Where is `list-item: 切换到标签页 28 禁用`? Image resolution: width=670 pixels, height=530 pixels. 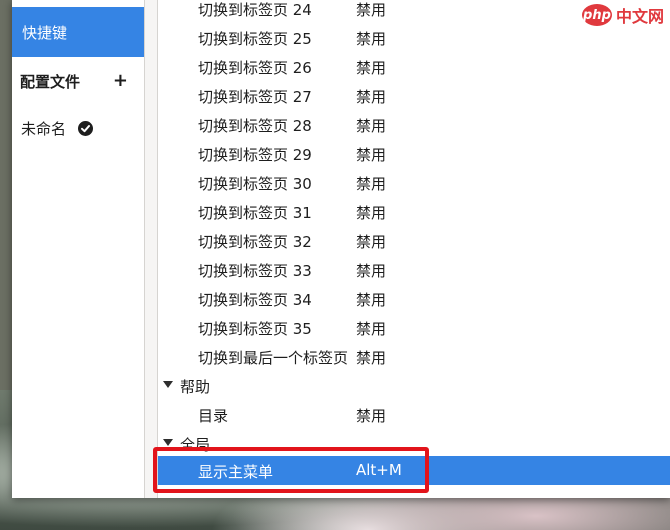
list-item: 切换到标签页 28 禁用 is located at coordinates (414, 124).